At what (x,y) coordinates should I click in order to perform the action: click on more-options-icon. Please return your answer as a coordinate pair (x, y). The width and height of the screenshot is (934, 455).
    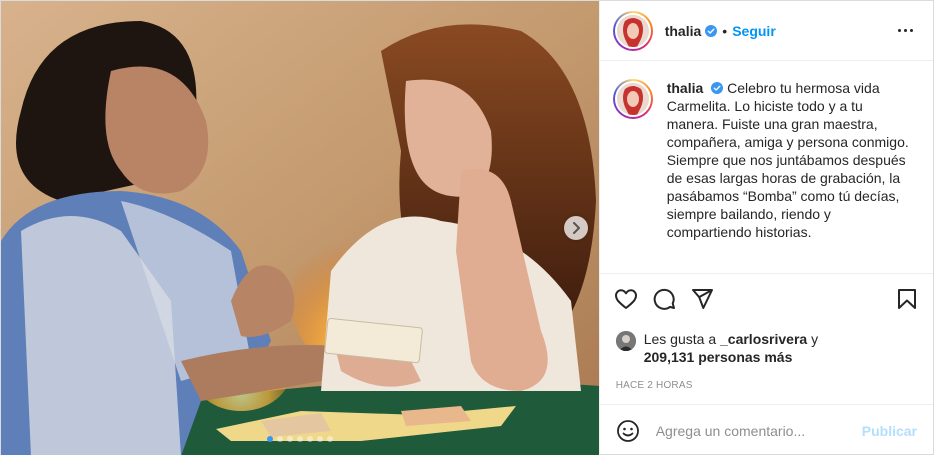
    Looking at the image, I should click on (905, 30).